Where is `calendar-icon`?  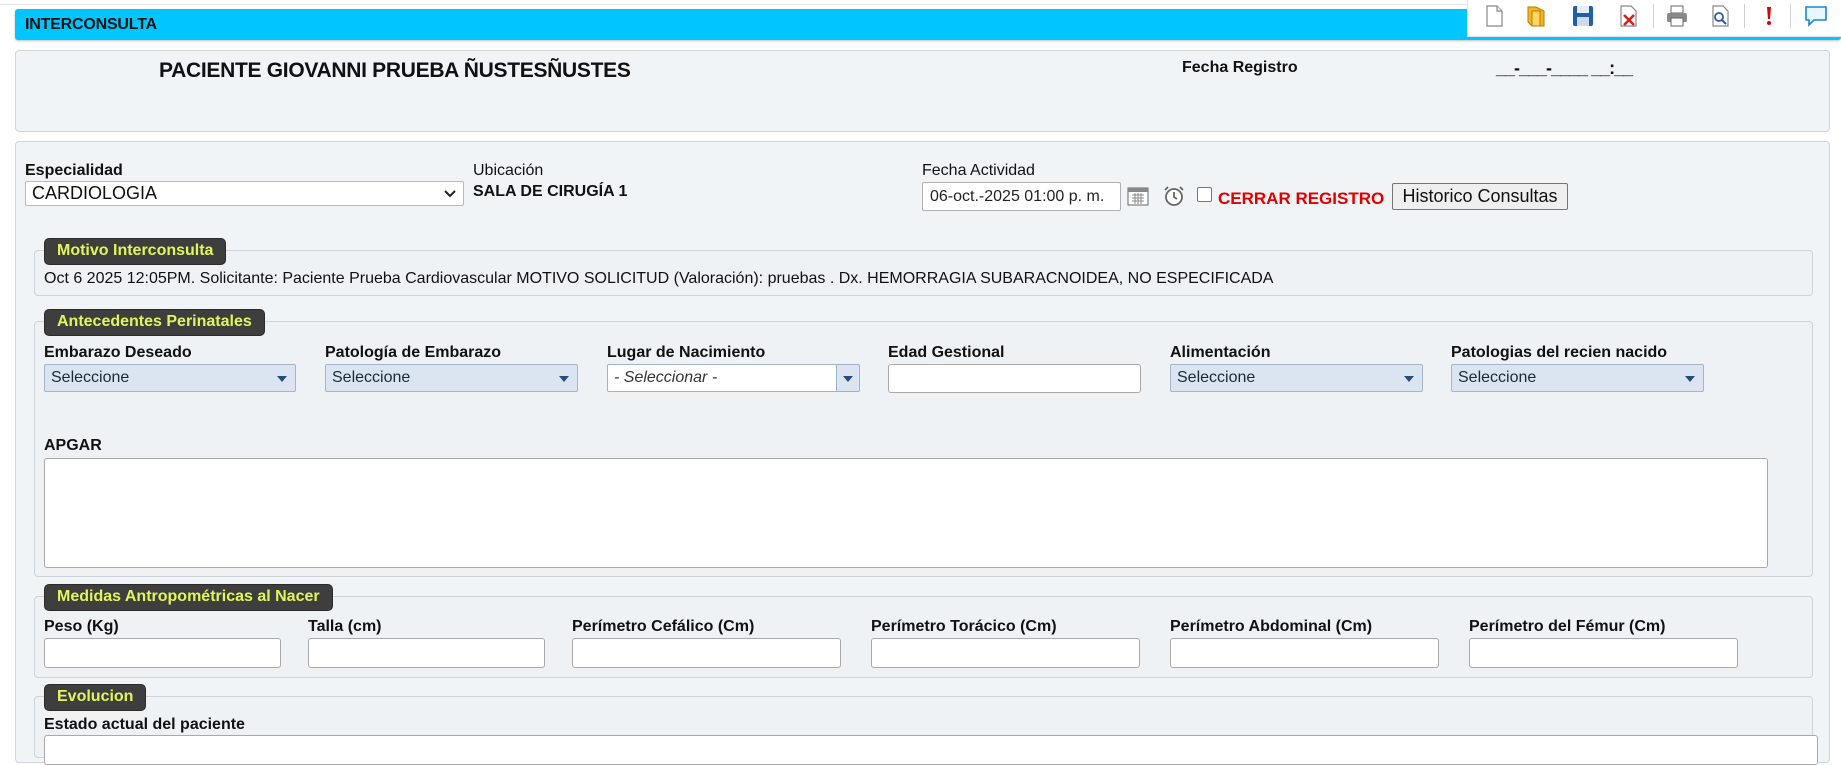
calendar-icon is located at coordinates (1138, 196).